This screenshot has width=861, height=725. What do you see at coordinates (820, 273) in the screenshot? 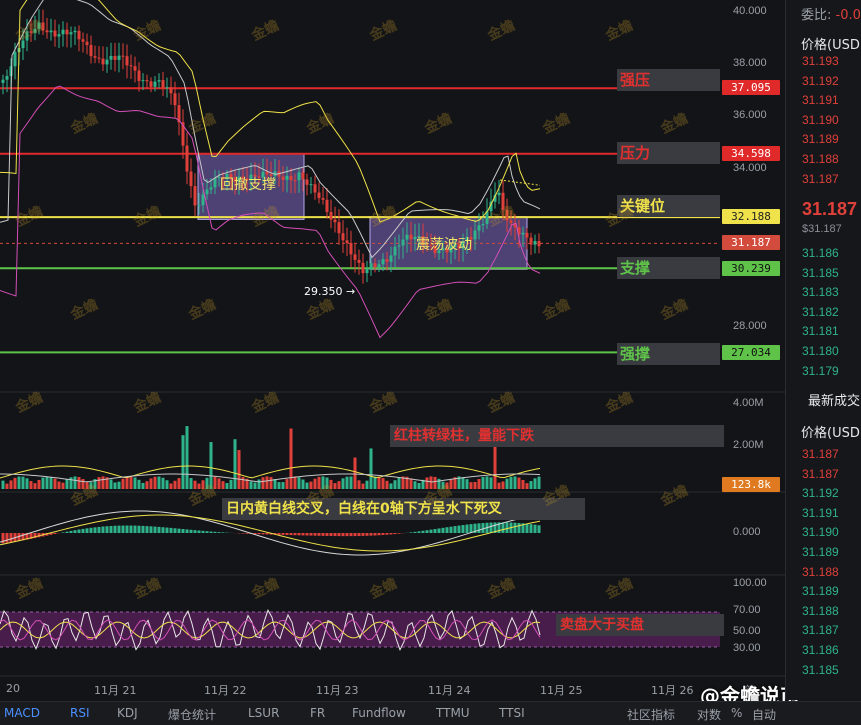
I see `order-book-price: 31.185` at bounding box center [820, 273].